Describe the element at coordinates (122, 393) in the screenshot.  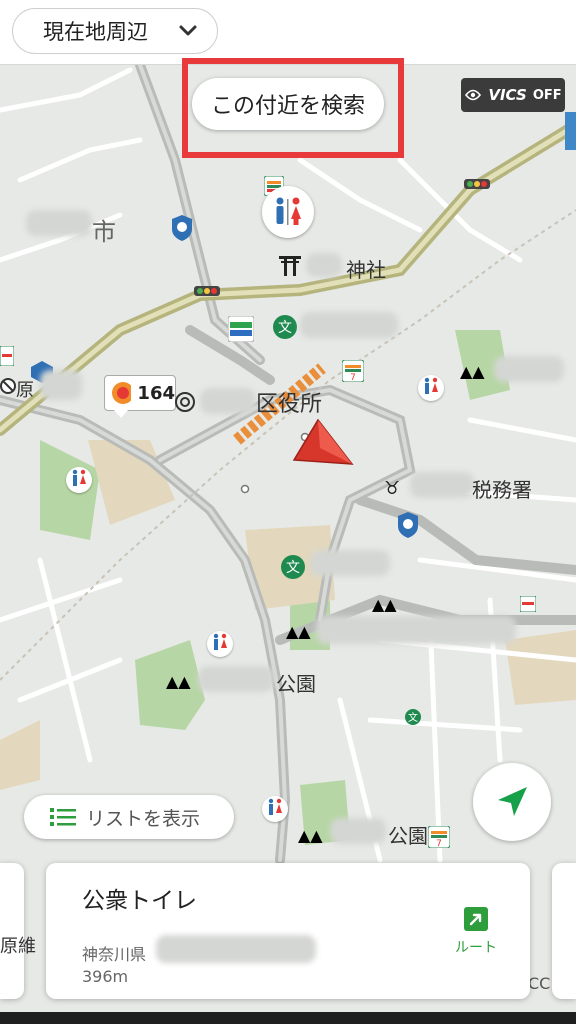
I see `eneos-icon` at that location.